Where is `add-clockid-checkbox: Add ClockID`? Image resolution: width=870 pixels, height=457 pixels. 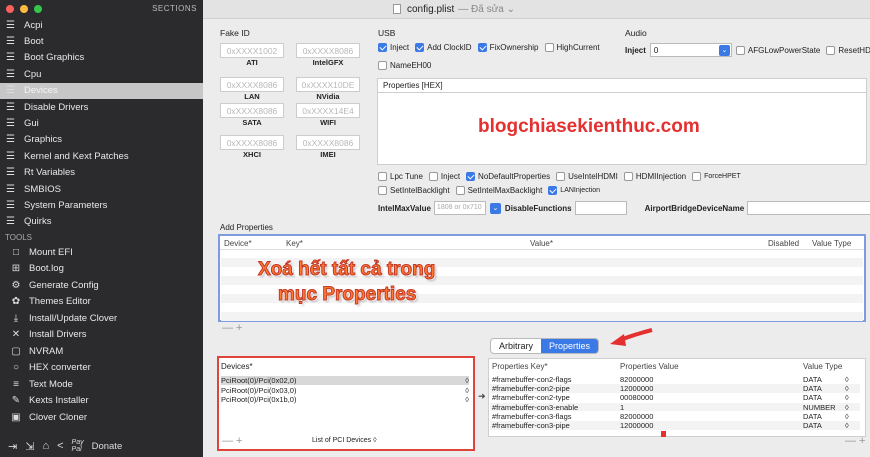
add-clockid-checkbox: Add ClockID is located at coordinates (443, 47).